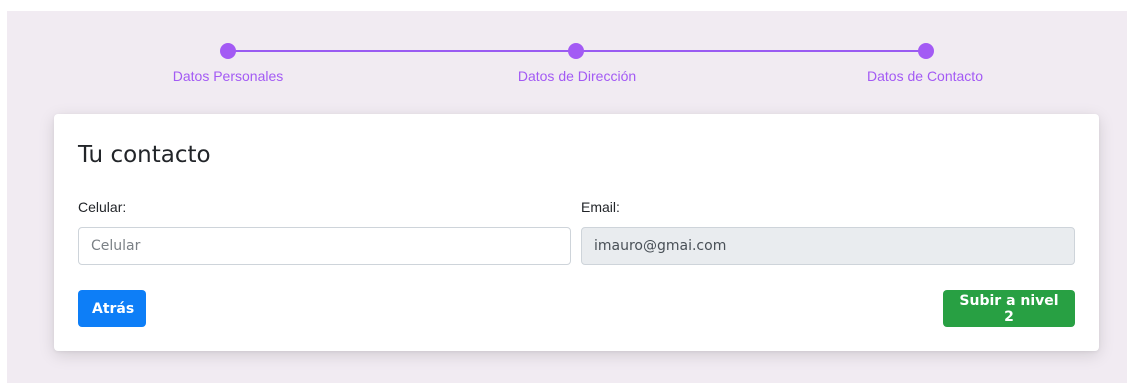  What do you see at coordinates (112, 308) in the screenshot?
I see `back-button: Atrás` at bounding box center [112, 308].